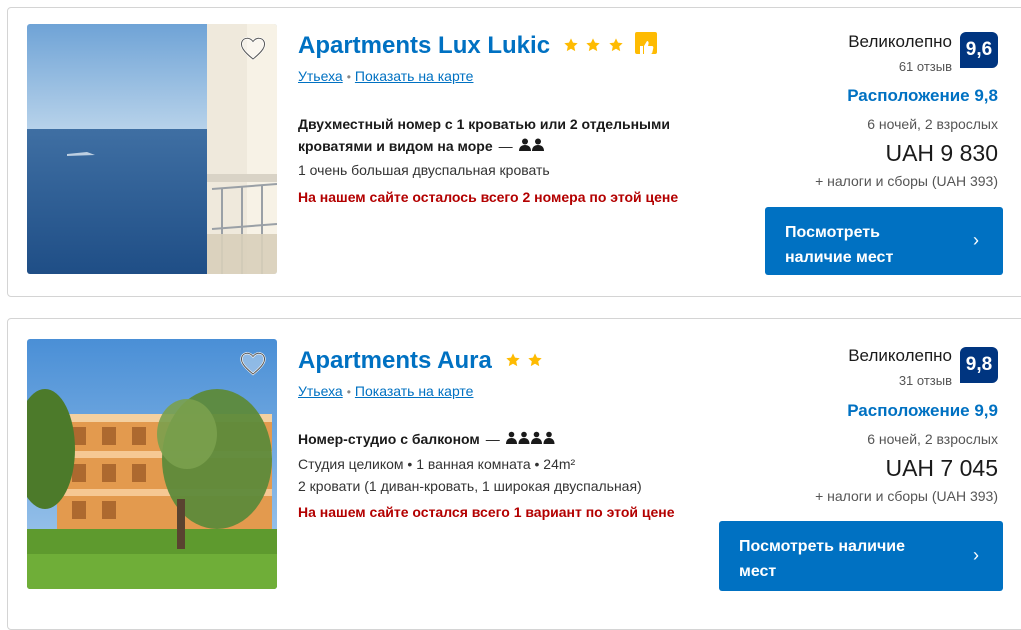 Image resolution: width=1021 pixels, height=630 pixels. Describe the element at coordinates (424, 45) in the screenshot. I see `property-name: Apartments Lux Lukic` at that location.